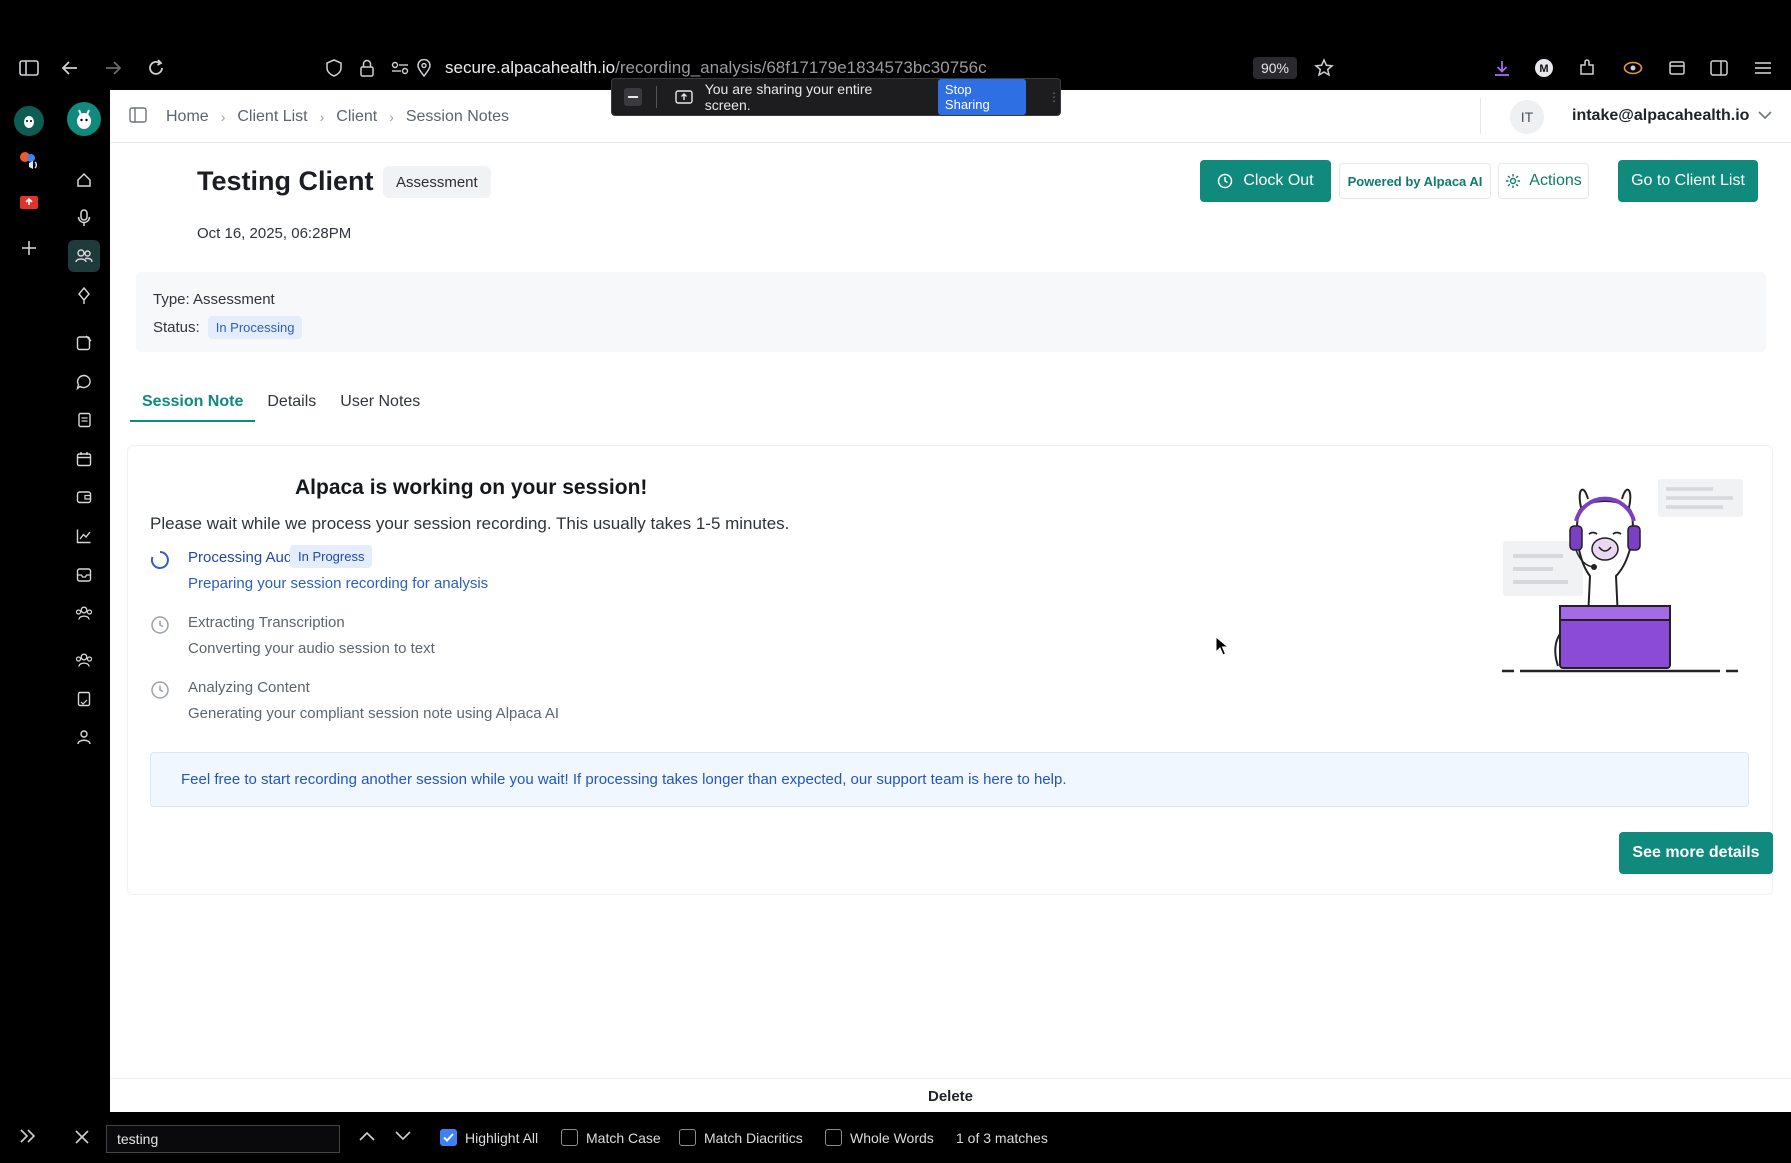 This screenshot has width=1791, height=1163. Describe the element at coordinates (457, 116) in the screenshot. I see `breadcrumb-session-notes: Session Notes` at that location.